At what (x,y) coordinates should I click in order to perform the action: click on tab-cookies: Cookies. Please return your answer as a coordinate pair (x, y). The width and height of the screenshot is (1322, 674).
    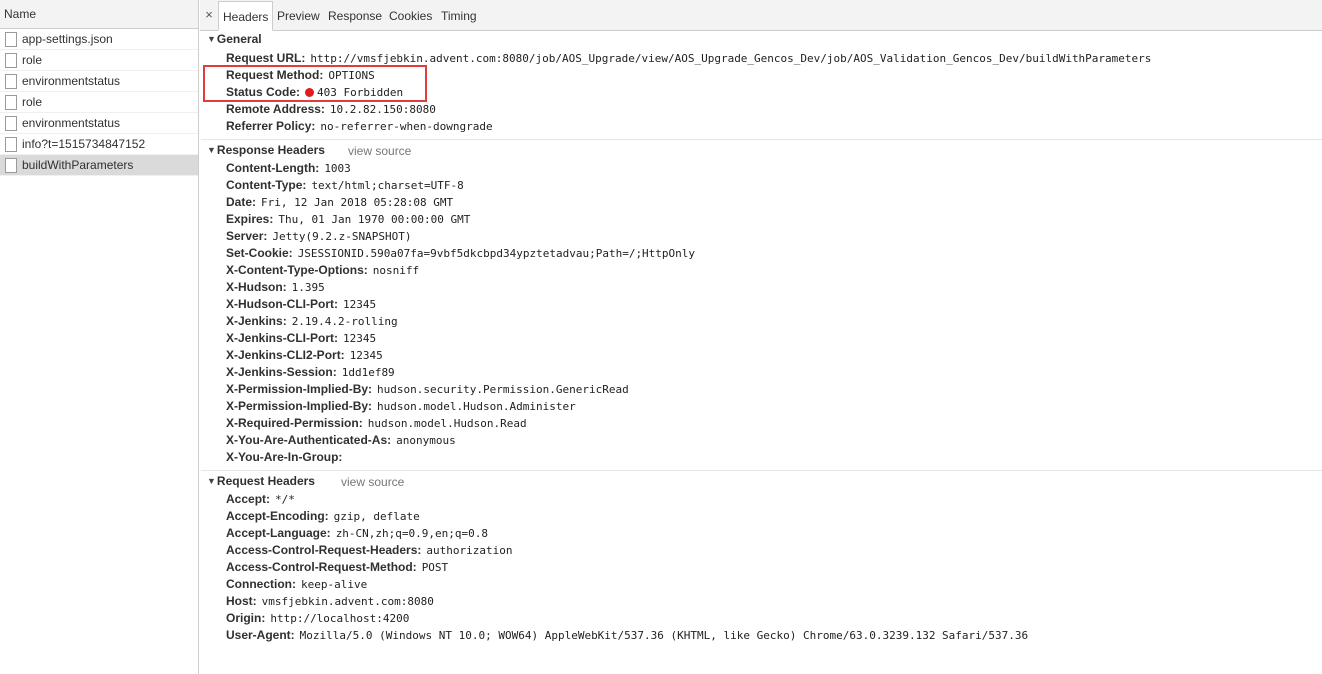
    Looking at the image, I should click on (410, 16).